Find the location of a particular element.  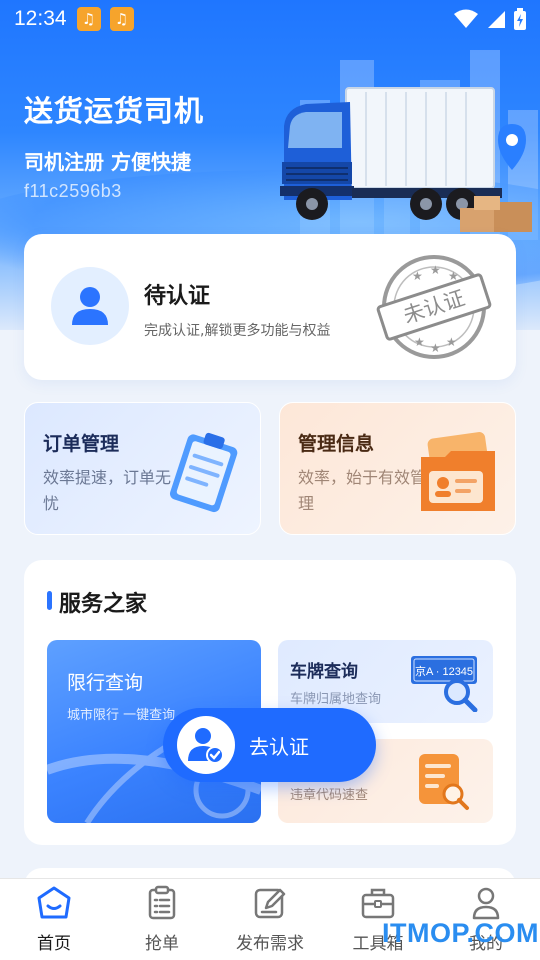

tab-label: 抢单 is located at coordinates (162, 944).